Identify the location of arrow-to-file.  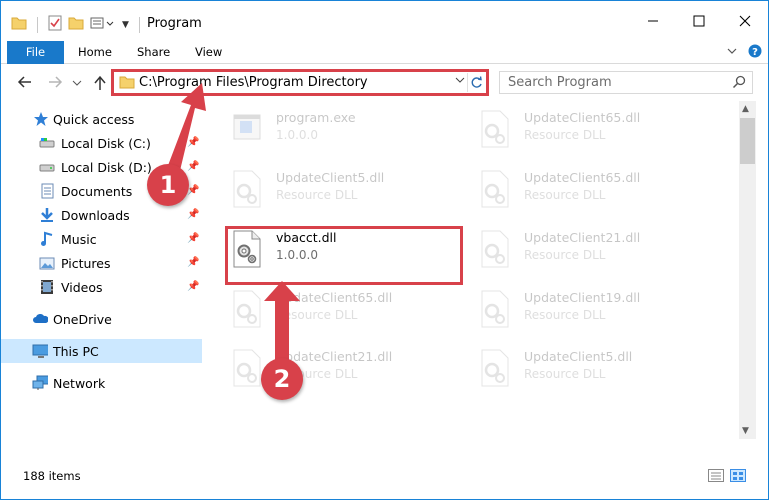
(282, 321).